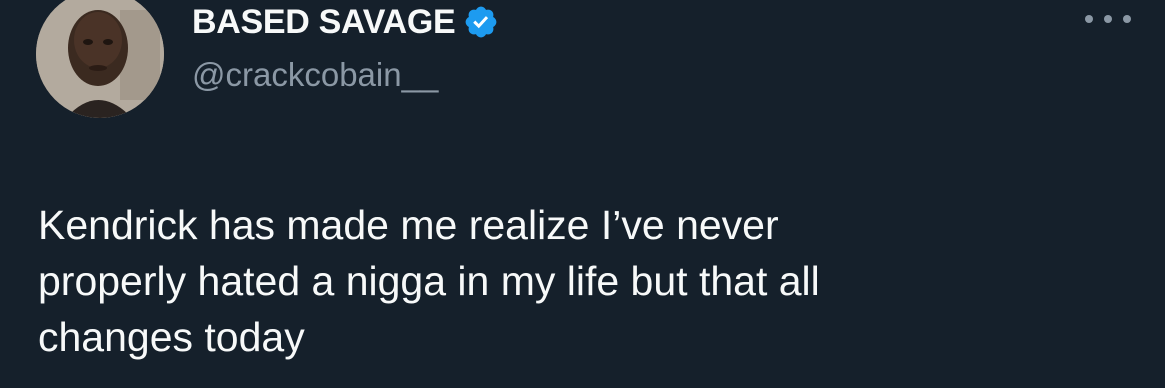  I want to click on avatar, so click(100, 59).